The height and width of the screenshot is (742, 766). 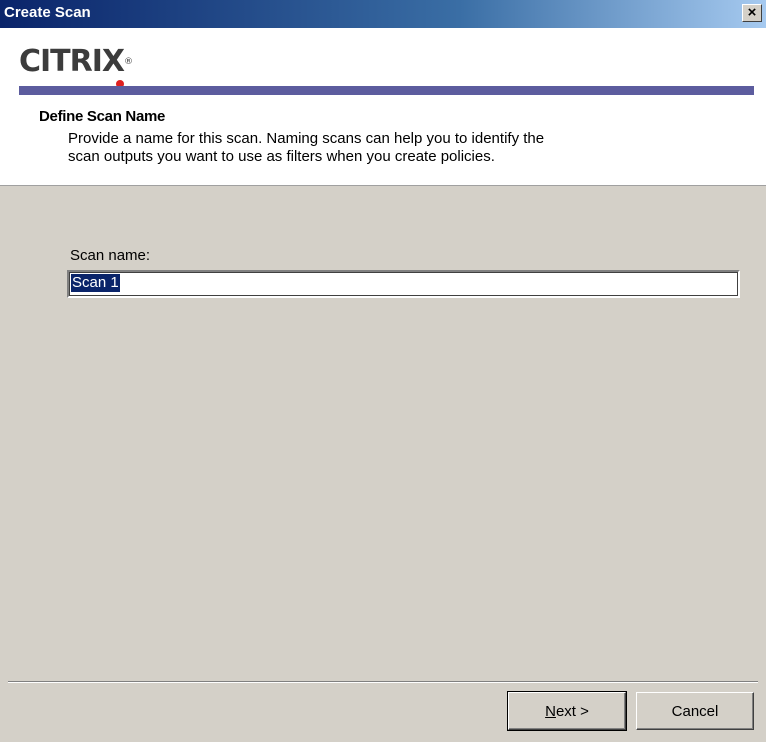 I want to click on footer-divider, so click(x=383, y=682).